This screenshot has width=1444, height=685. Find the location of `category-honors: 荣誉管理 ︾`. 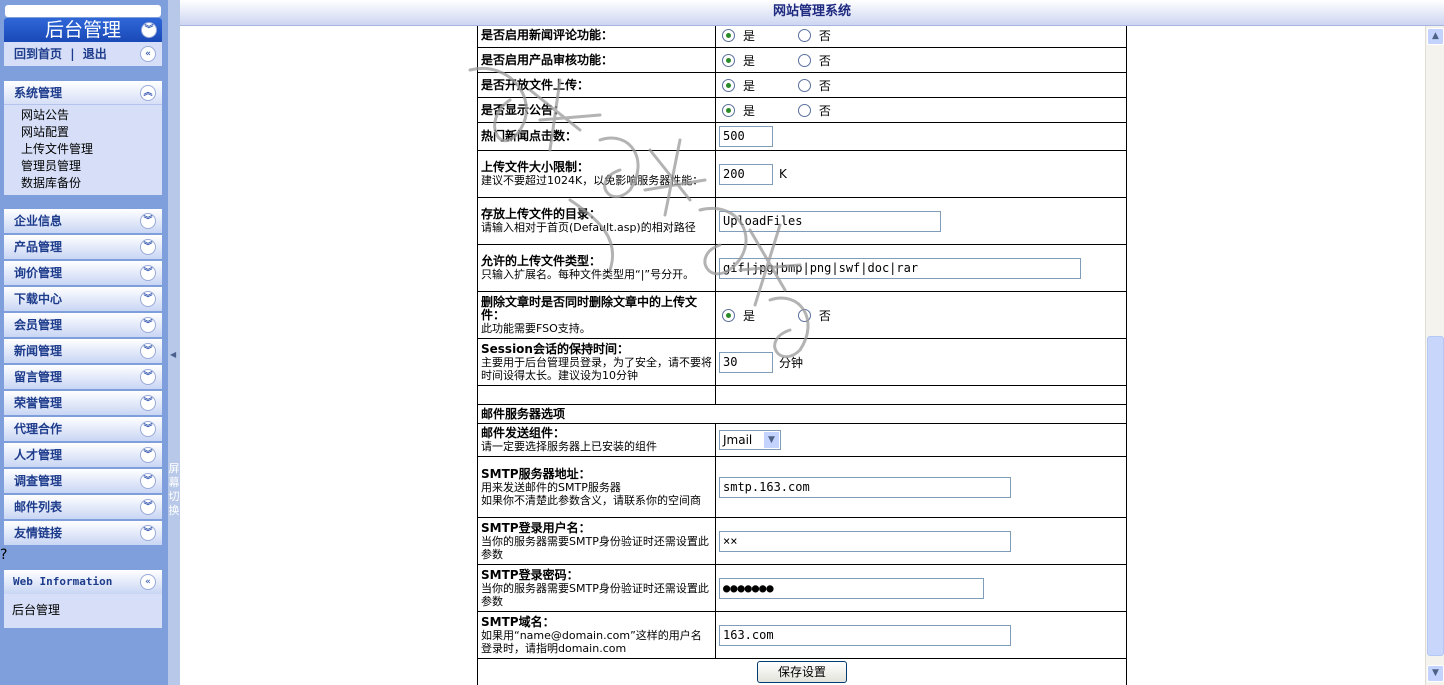

category-honors: 荣誉管理 ︾ is located at coordinates (83, 403).